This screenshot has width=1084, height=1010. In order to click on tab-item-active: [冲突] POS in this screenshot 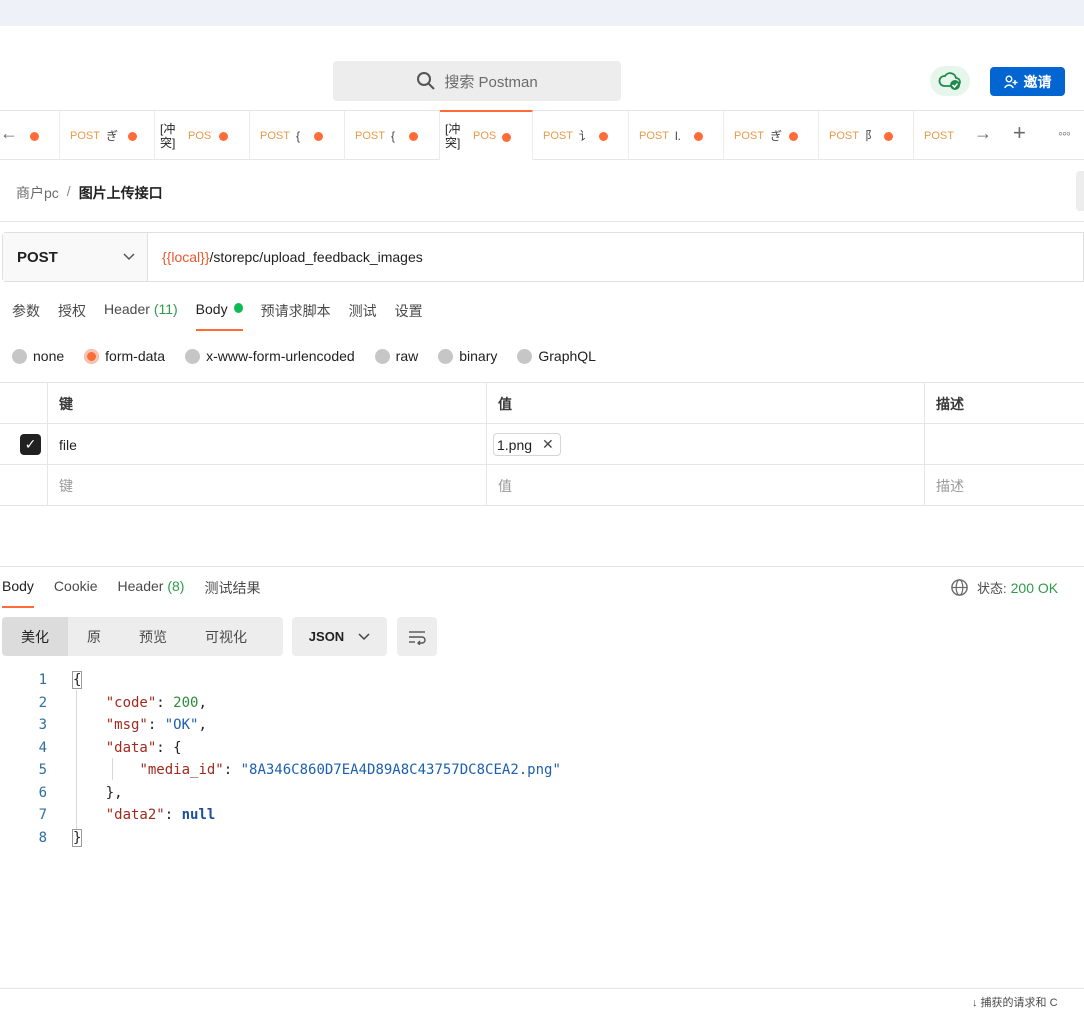, I will do `click(486, 135)`.